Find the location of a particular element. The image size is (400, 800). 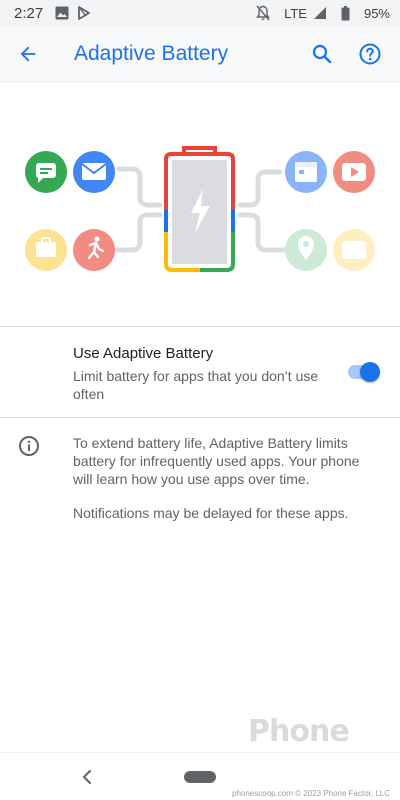

image-icon is located at coordinates (62, 13).